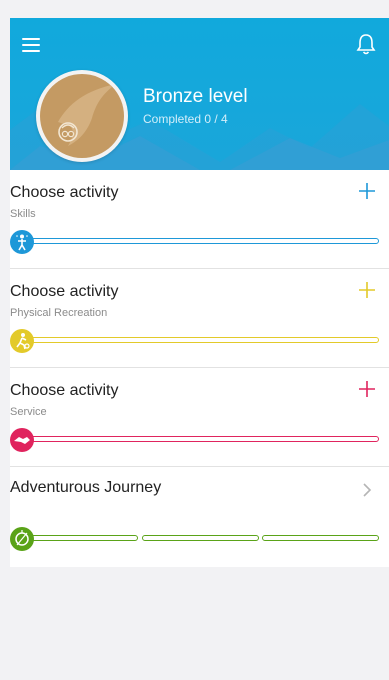 Image resolution: width=389 pixels, height=680 pixels. What do you see at coordinates (87, 115) in the screenshot?
I see `bird-emblem-icon` at bounding box center [87, 115].